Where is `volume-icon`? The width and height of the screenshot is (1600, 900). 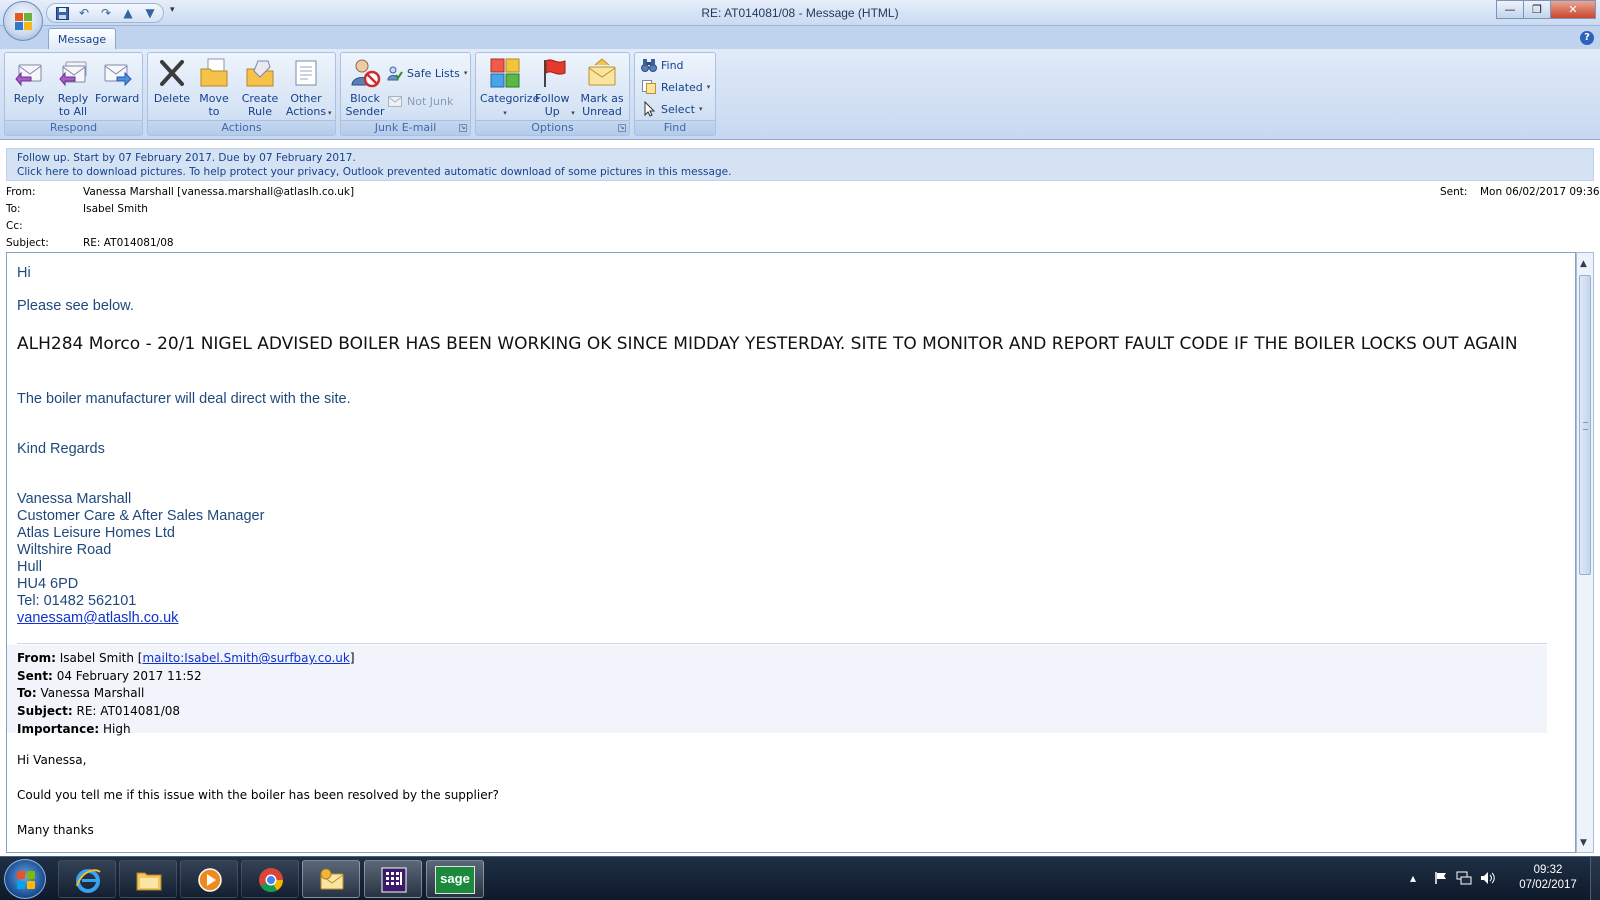
volume-icon is located at coordinates (1488, 879).